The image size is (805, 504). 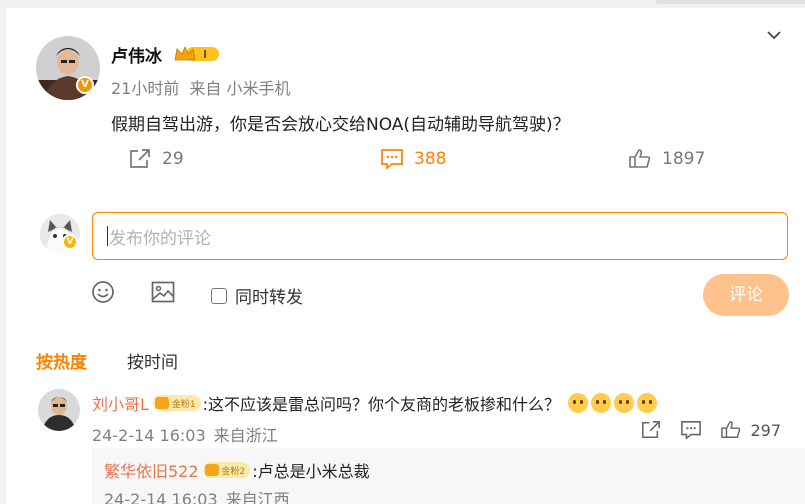 What do you see at coordinates (120, 403) in the screenshot?
I see `commenter-name: 刘小哥L` at bounding box center [120, 403].